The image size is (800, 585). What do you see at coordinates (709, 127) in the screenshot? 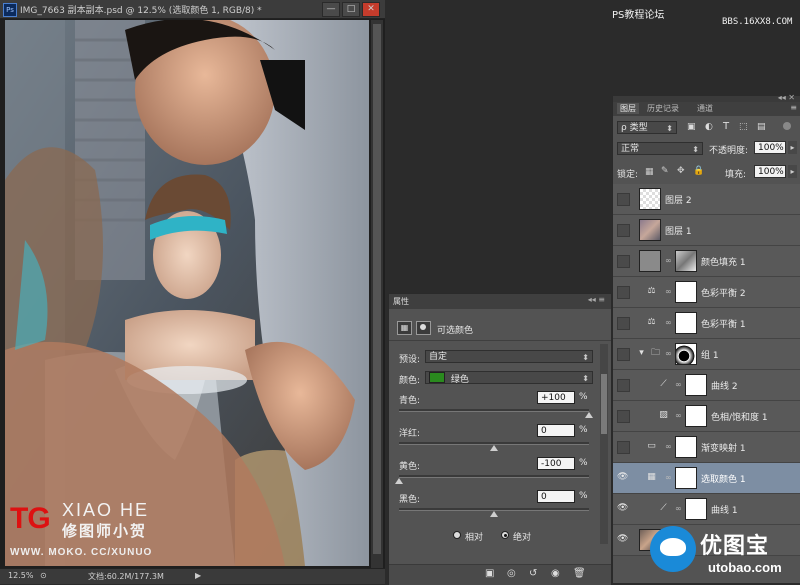
I see `filter-adjust-icon: ◐` at bounding box center [709, 127].